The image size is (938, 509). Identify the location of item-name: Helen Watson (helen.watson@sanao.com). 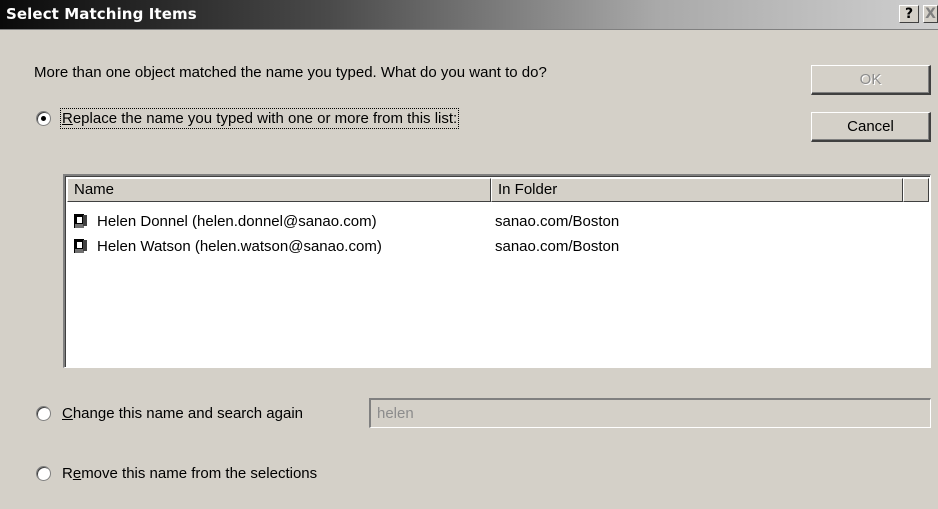
(239, 246).